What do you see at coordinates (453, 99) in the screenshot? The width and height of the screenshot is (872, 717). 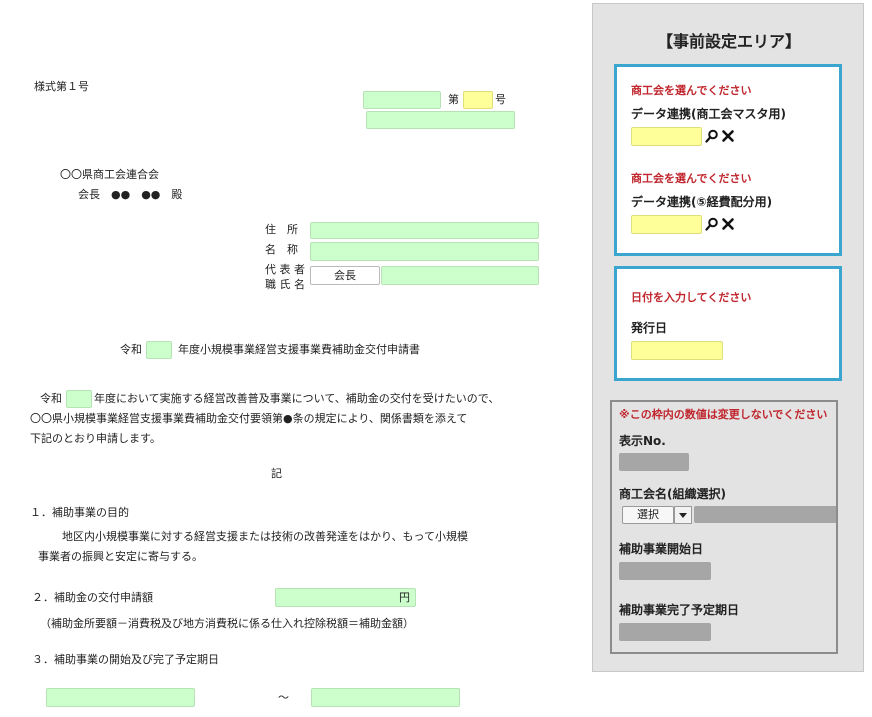 I see `dai-label: 第` at bounding box center [453, 99].